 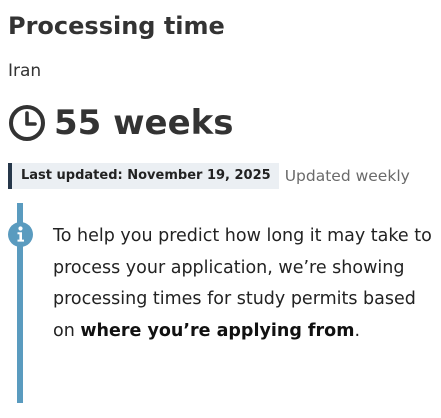 What do you see at coordinates (27, 123) in the screenshot?
I see `clock-icon` at bounding box center [27, 123].